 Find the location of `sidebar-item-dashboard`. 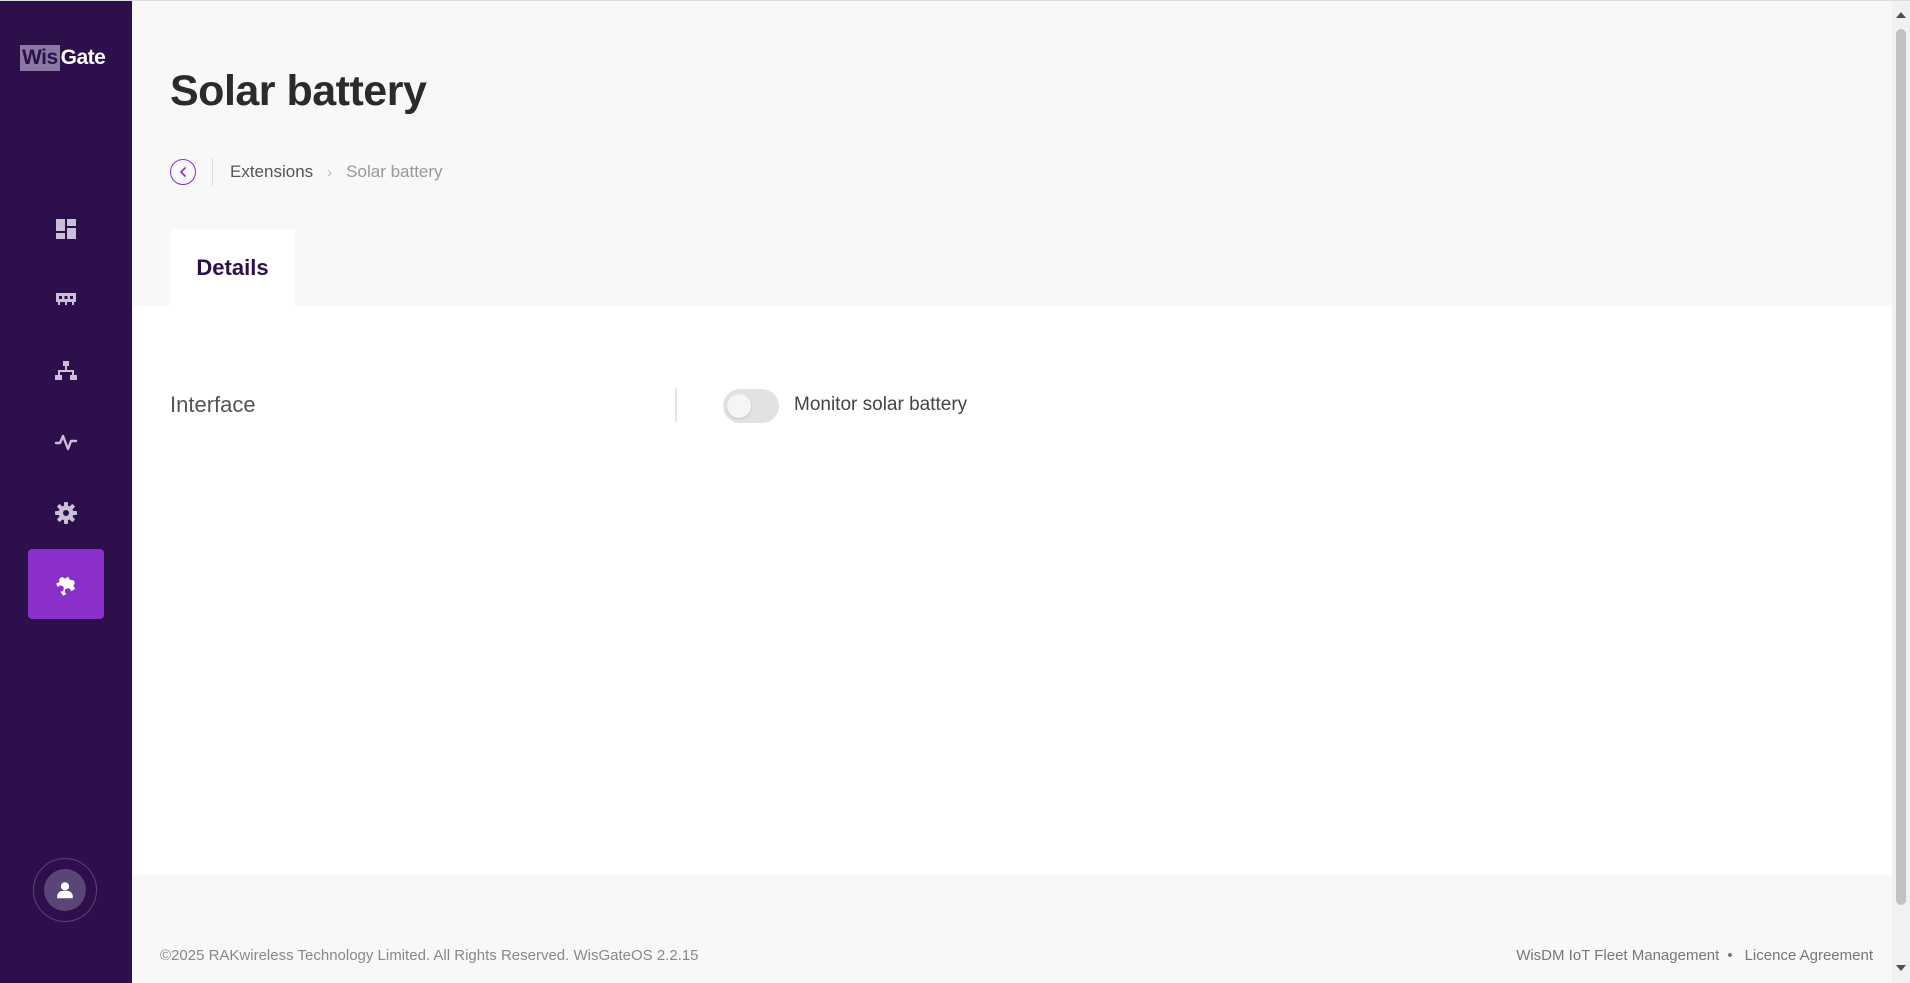

sidebar-item-dashboard is located at coordinates (66, 229).